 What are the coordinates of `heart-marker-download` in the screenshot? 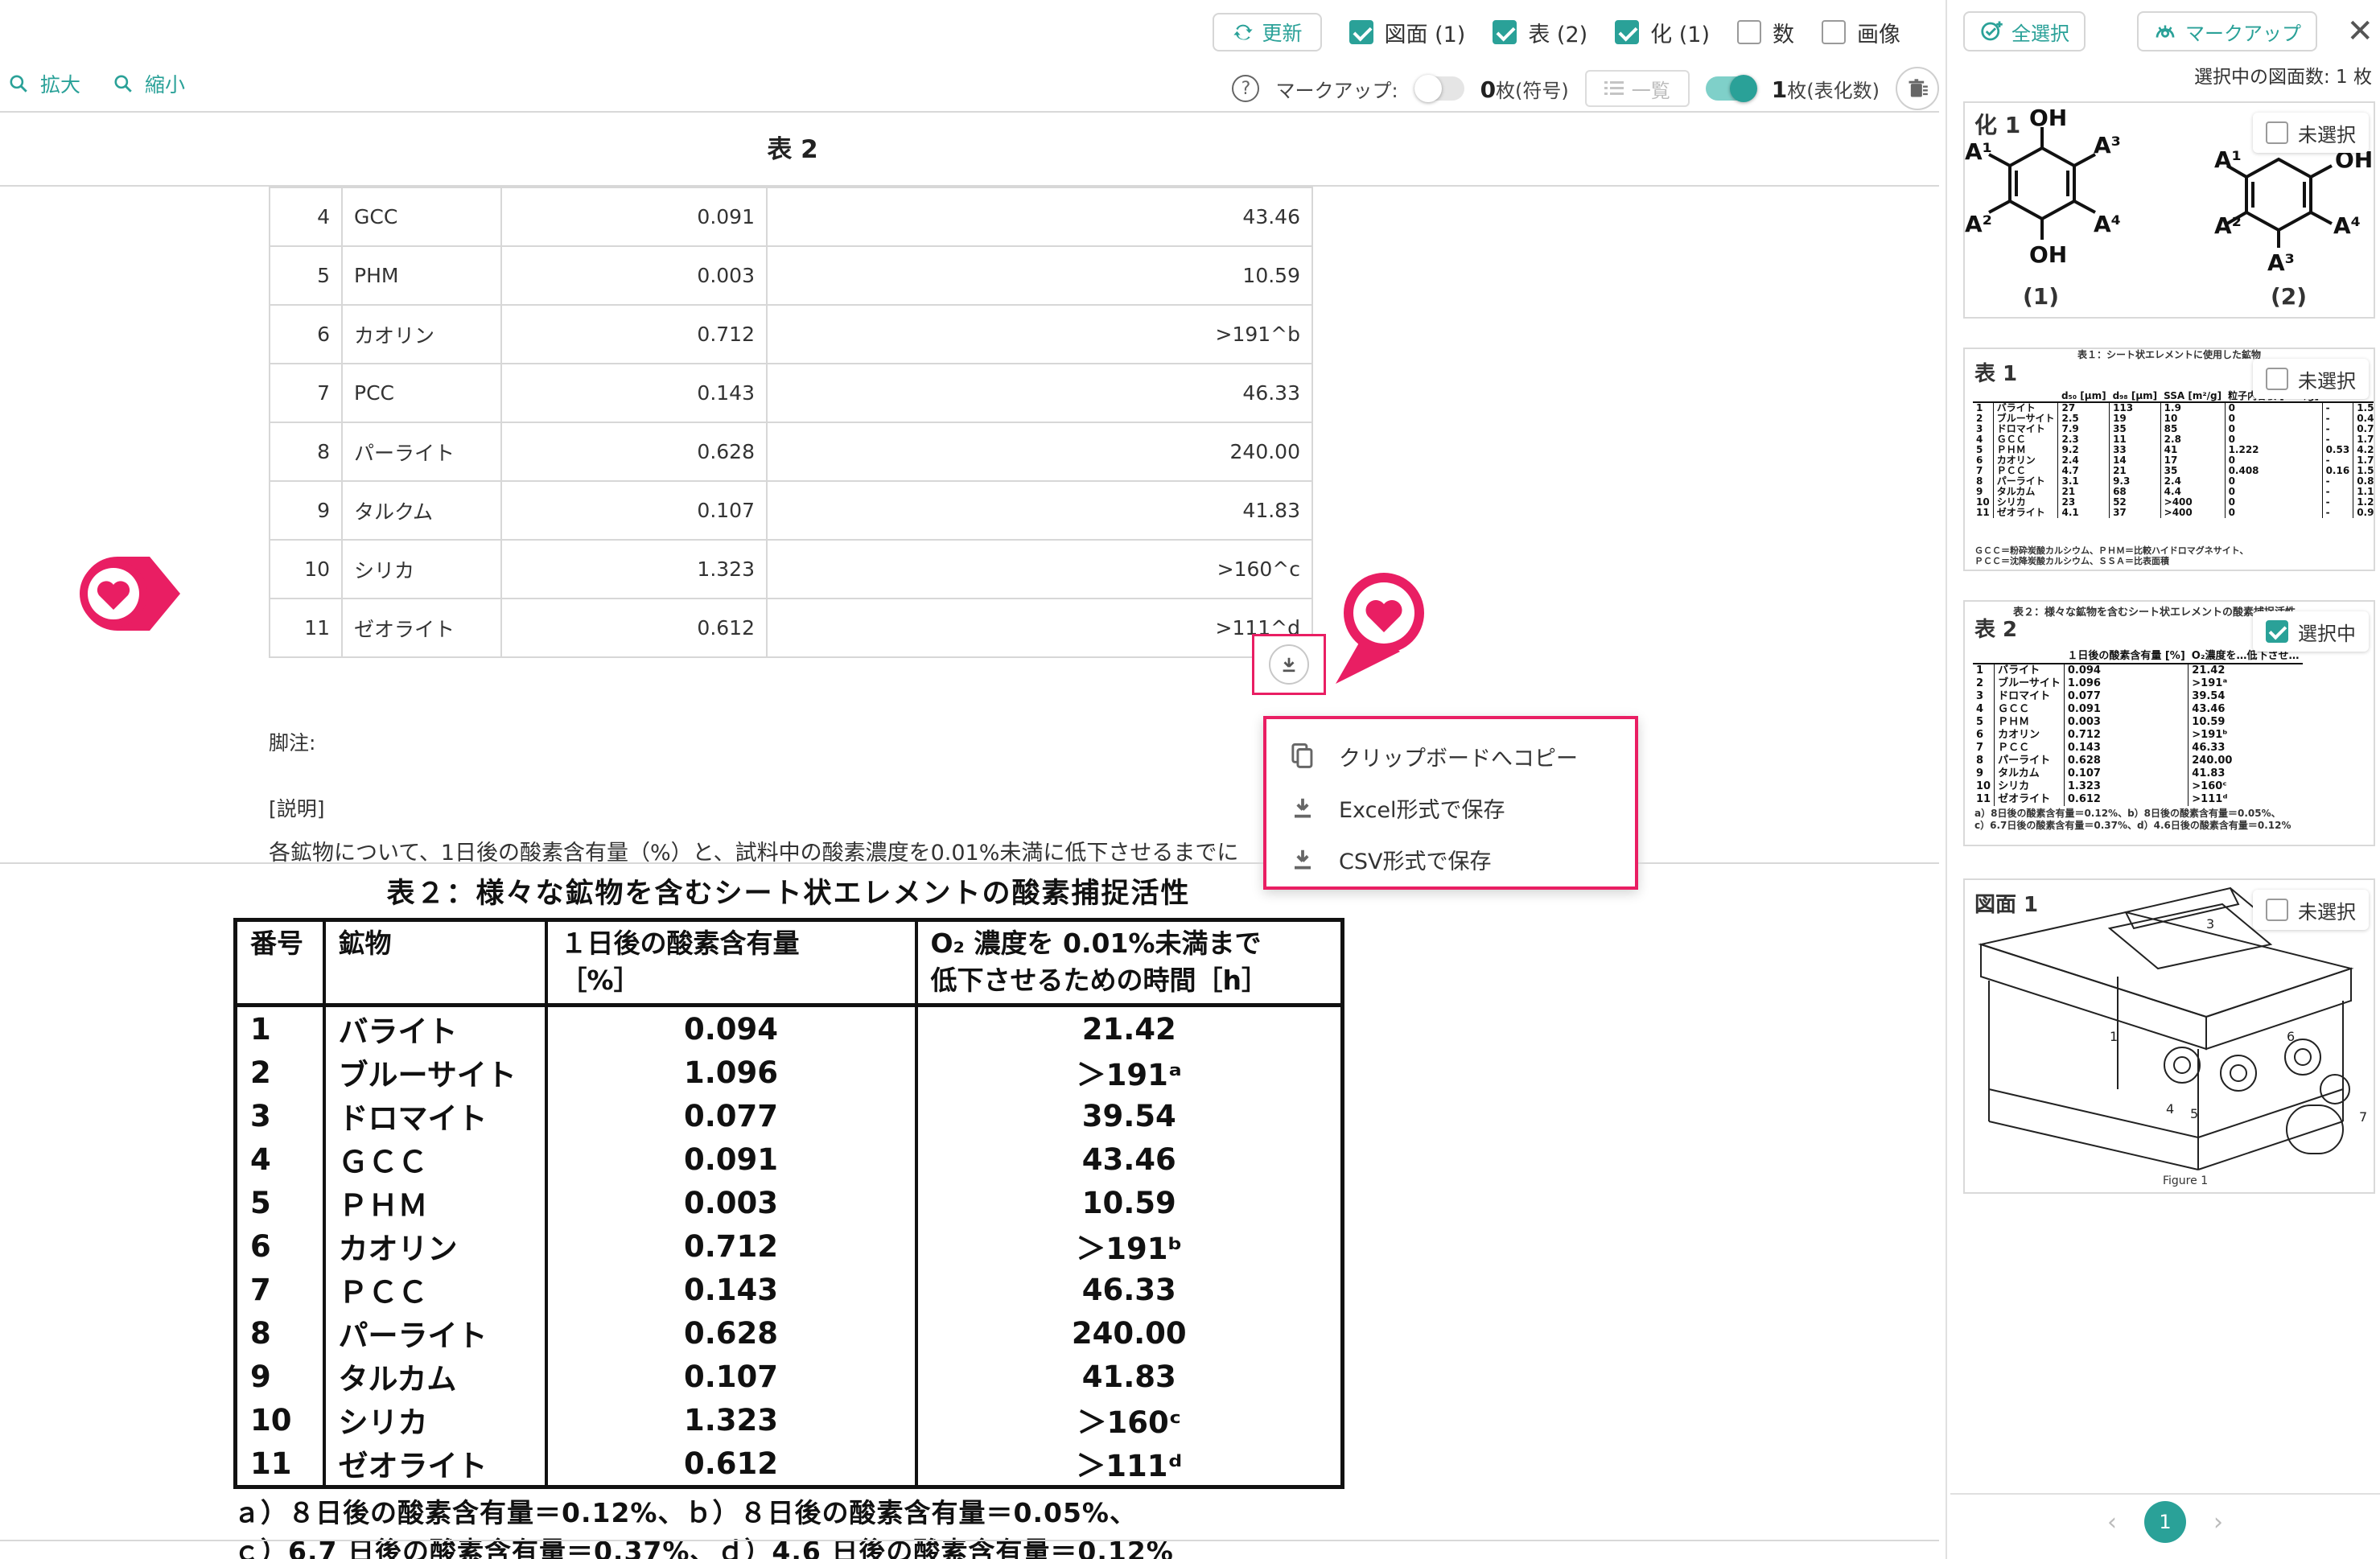 It's located at (1380, 627).